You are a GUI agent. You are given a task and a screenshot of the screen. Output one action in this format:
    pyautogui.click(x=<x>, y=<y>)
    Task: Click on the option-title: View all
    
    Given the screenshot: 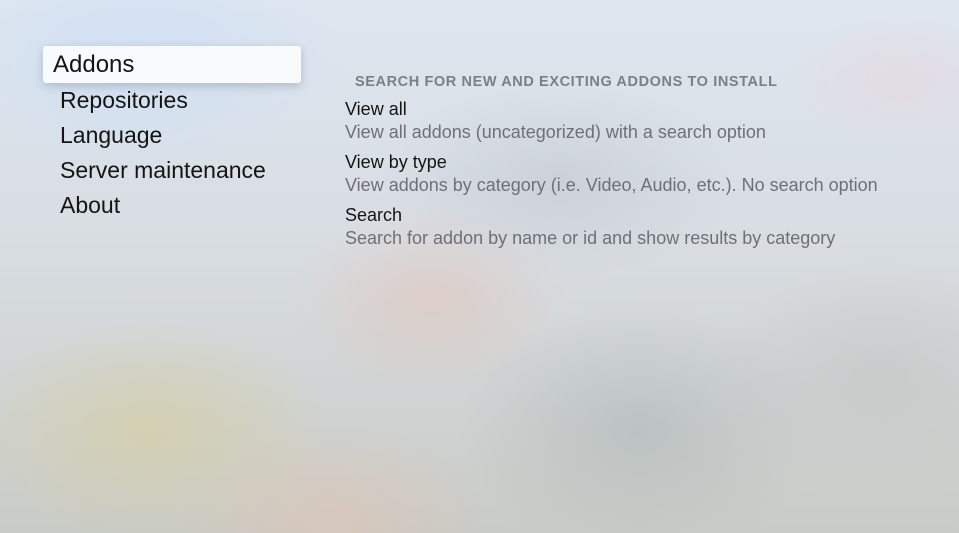 What is the action you would take?
    pyautogui.click(x=376, y=109)
    